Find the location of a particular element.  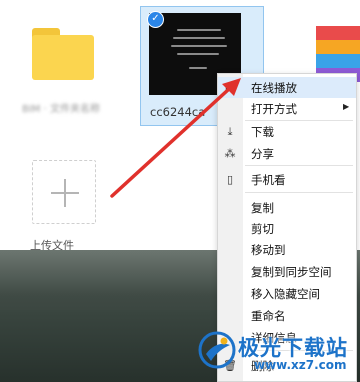

annotation-arrow is located at coordinates (175, 138).